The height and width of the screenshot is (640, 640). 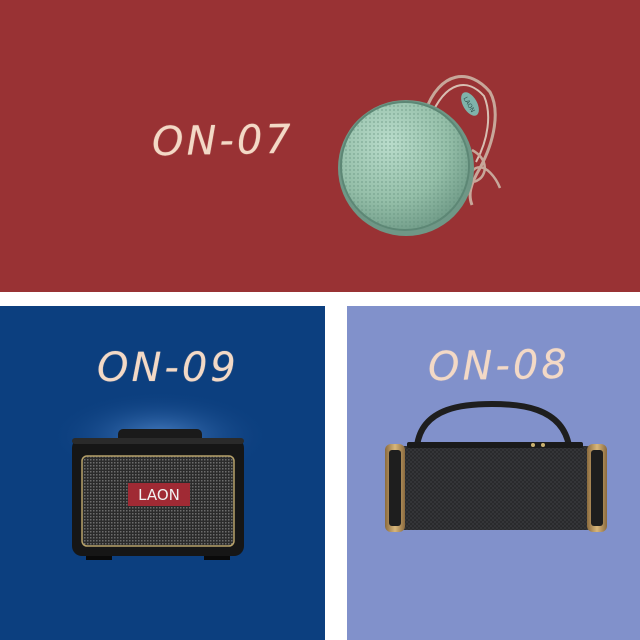 What do you see at coordinates (159, 495) in the screenshot?
I see `brand-badge-text: LAON` at bounding box center [159, 495].